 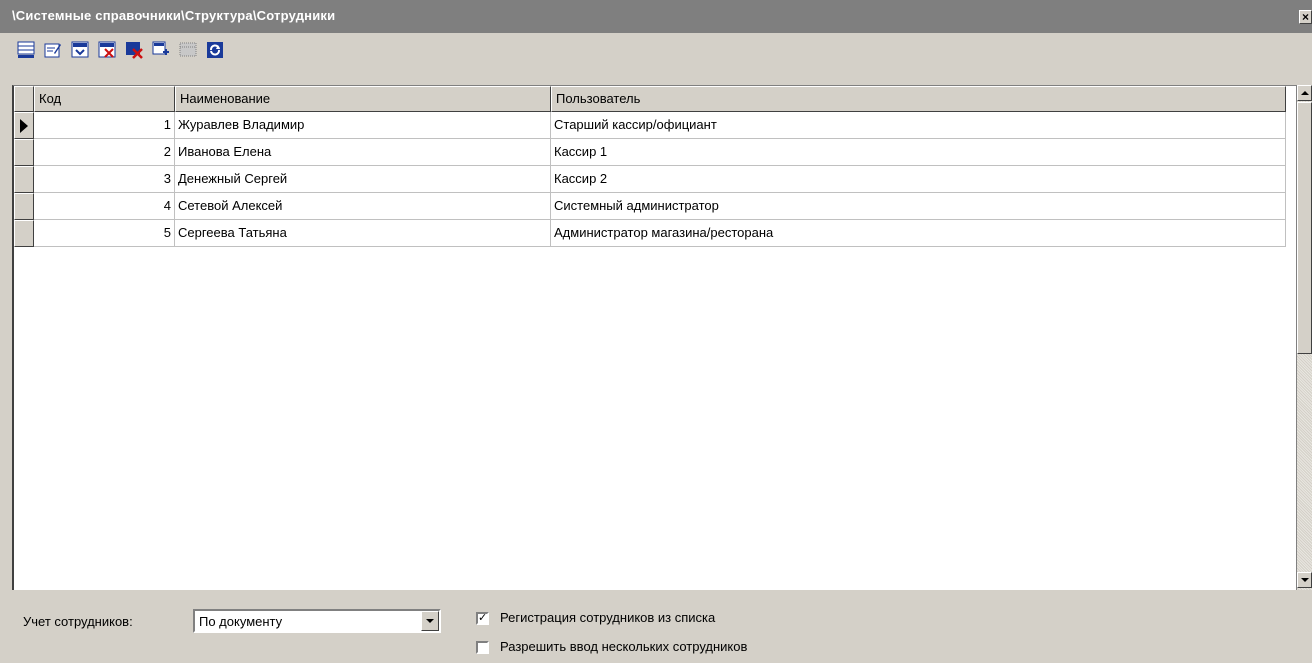 I want to click on scroll-thumb, so click(x=1304, y=228).